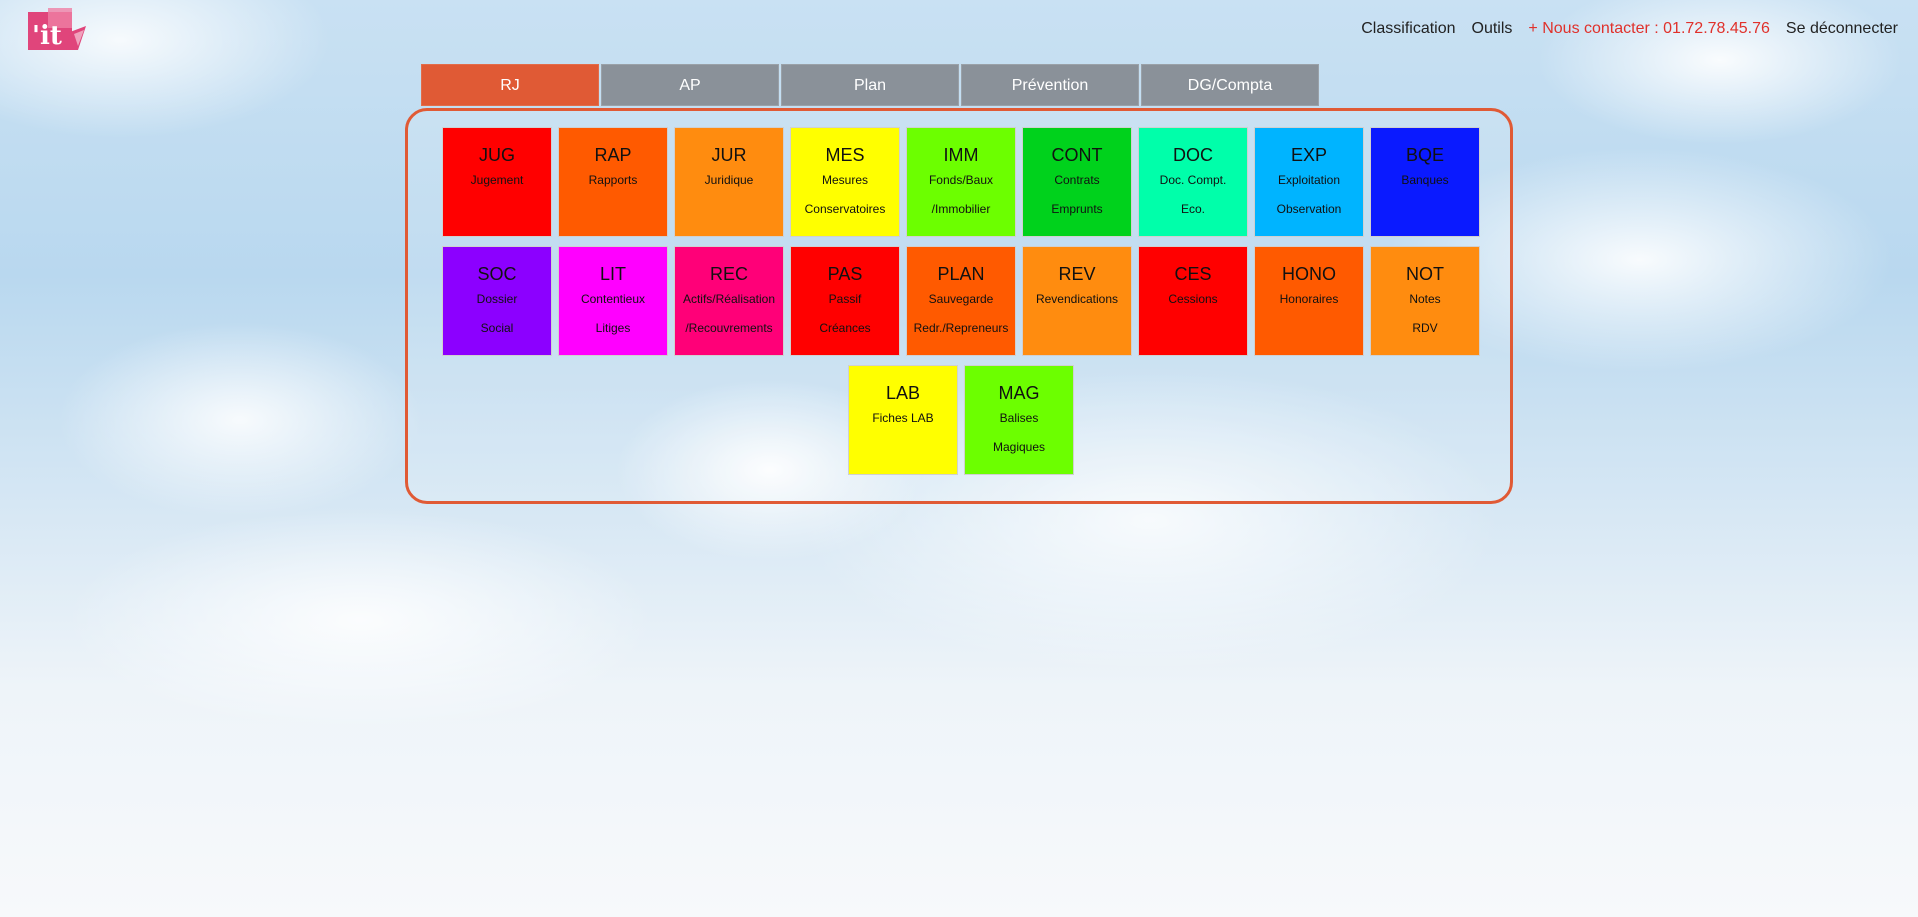 The width and height of the screenshot is (1918, 917). Describe the element at coordinates (729, 328) in the screenshot. I see `tile-label-2: /Recouvrements` at that location.